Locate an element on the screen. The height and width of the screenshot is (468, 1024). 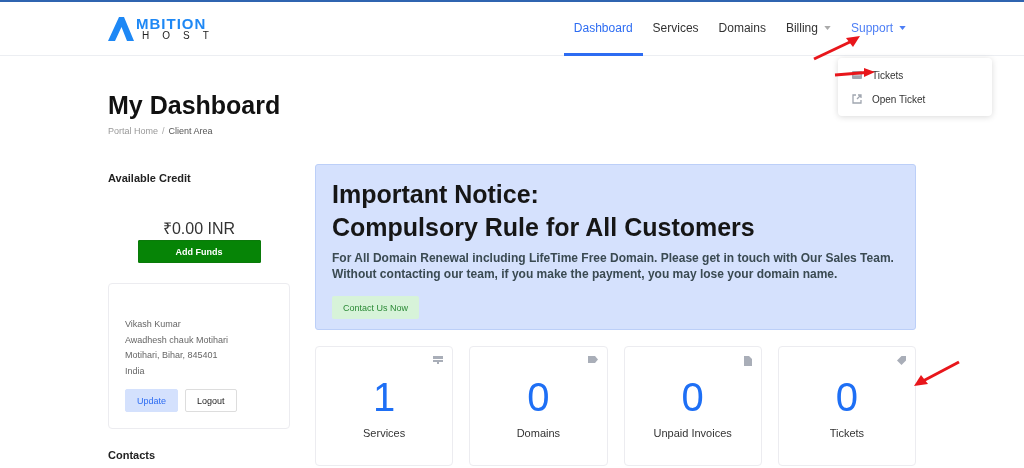
stat-card: 1 Services is located at coordinates (384, 406).